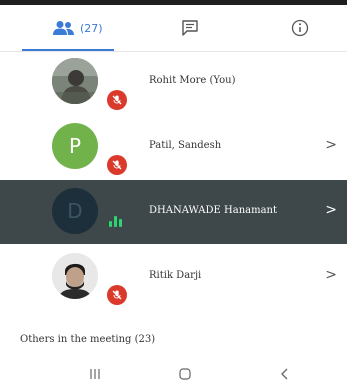 The width and height of the screenshot is (347, 390). I want to click on back-icon, so click(284, 374).